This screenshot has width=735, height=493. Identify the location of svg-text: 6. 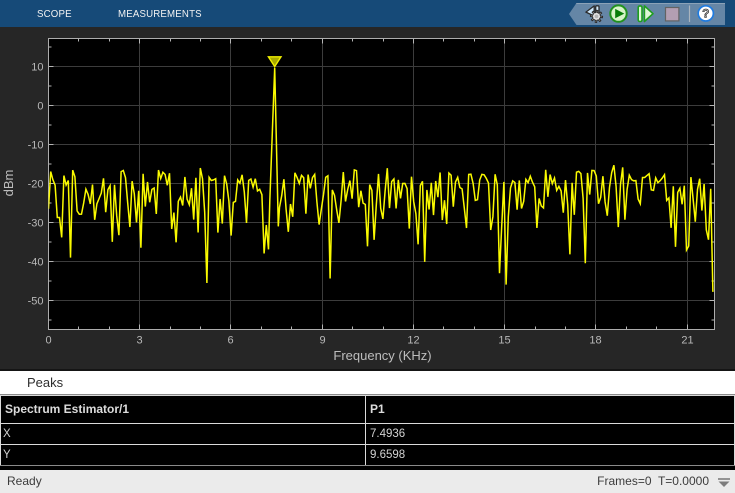
(230, 341).